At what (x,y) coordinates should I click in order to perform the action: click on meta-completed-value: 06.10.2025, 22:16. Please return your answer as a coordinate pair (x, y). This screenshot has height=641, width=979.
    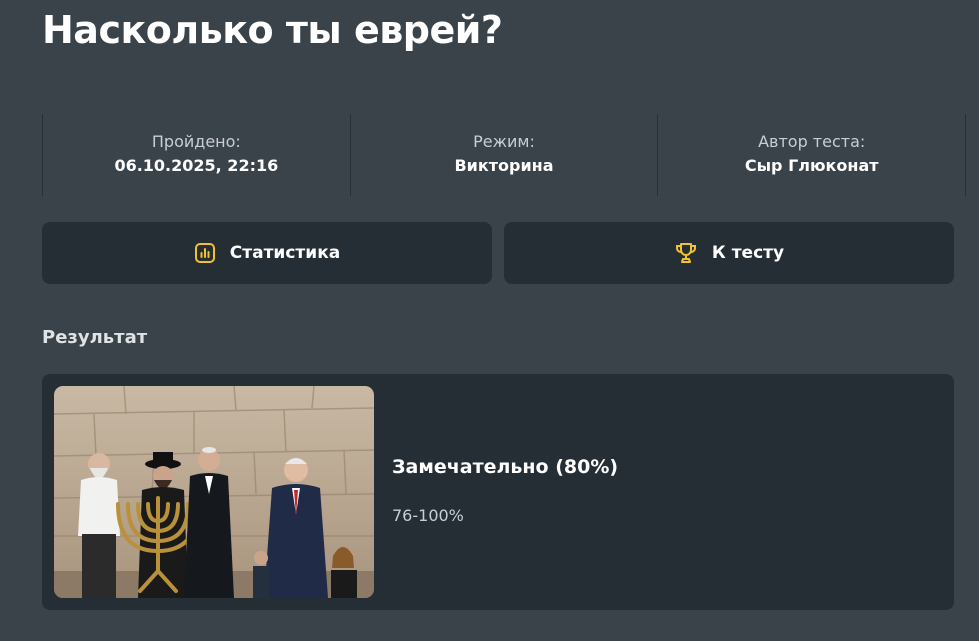
    Looking at the image, I should click on (196, 165).